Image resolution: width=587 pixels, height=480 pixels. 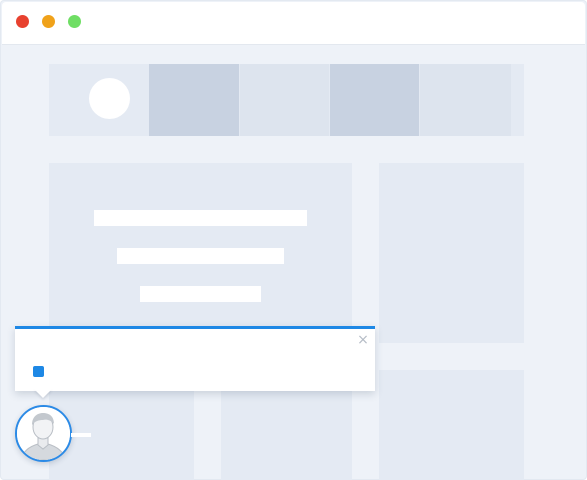 What do you see at coordinates (363, 340) in the screenshot?
I see `close-icon: ×` at bounding box center [363, 340].